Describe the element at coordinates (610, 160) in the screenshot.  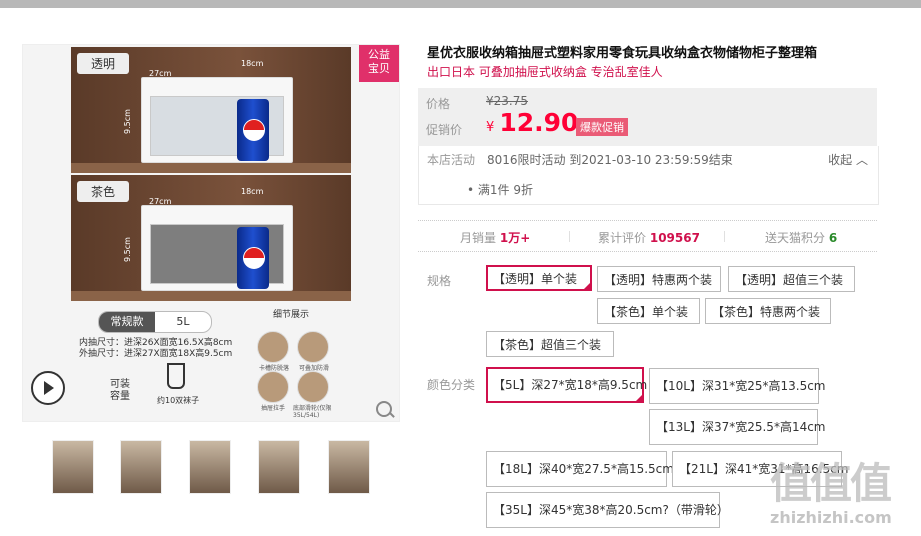
I see `activity-text: 8016限时活动 到2021-03-10 23:59:59结束` at that location.